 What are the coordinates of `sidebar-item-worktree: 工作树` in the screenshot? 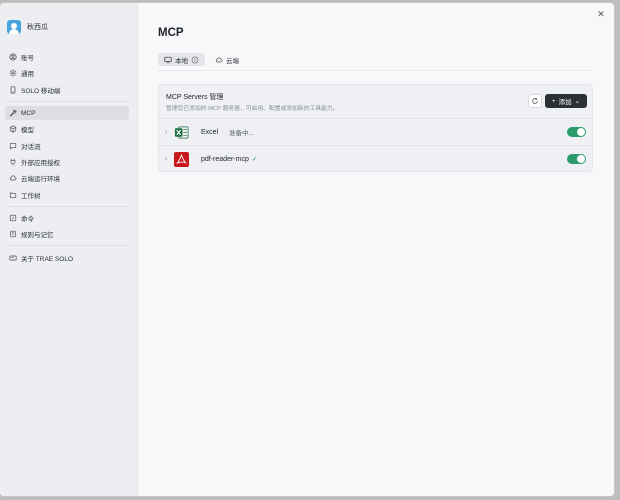 It's located at (67, 195).